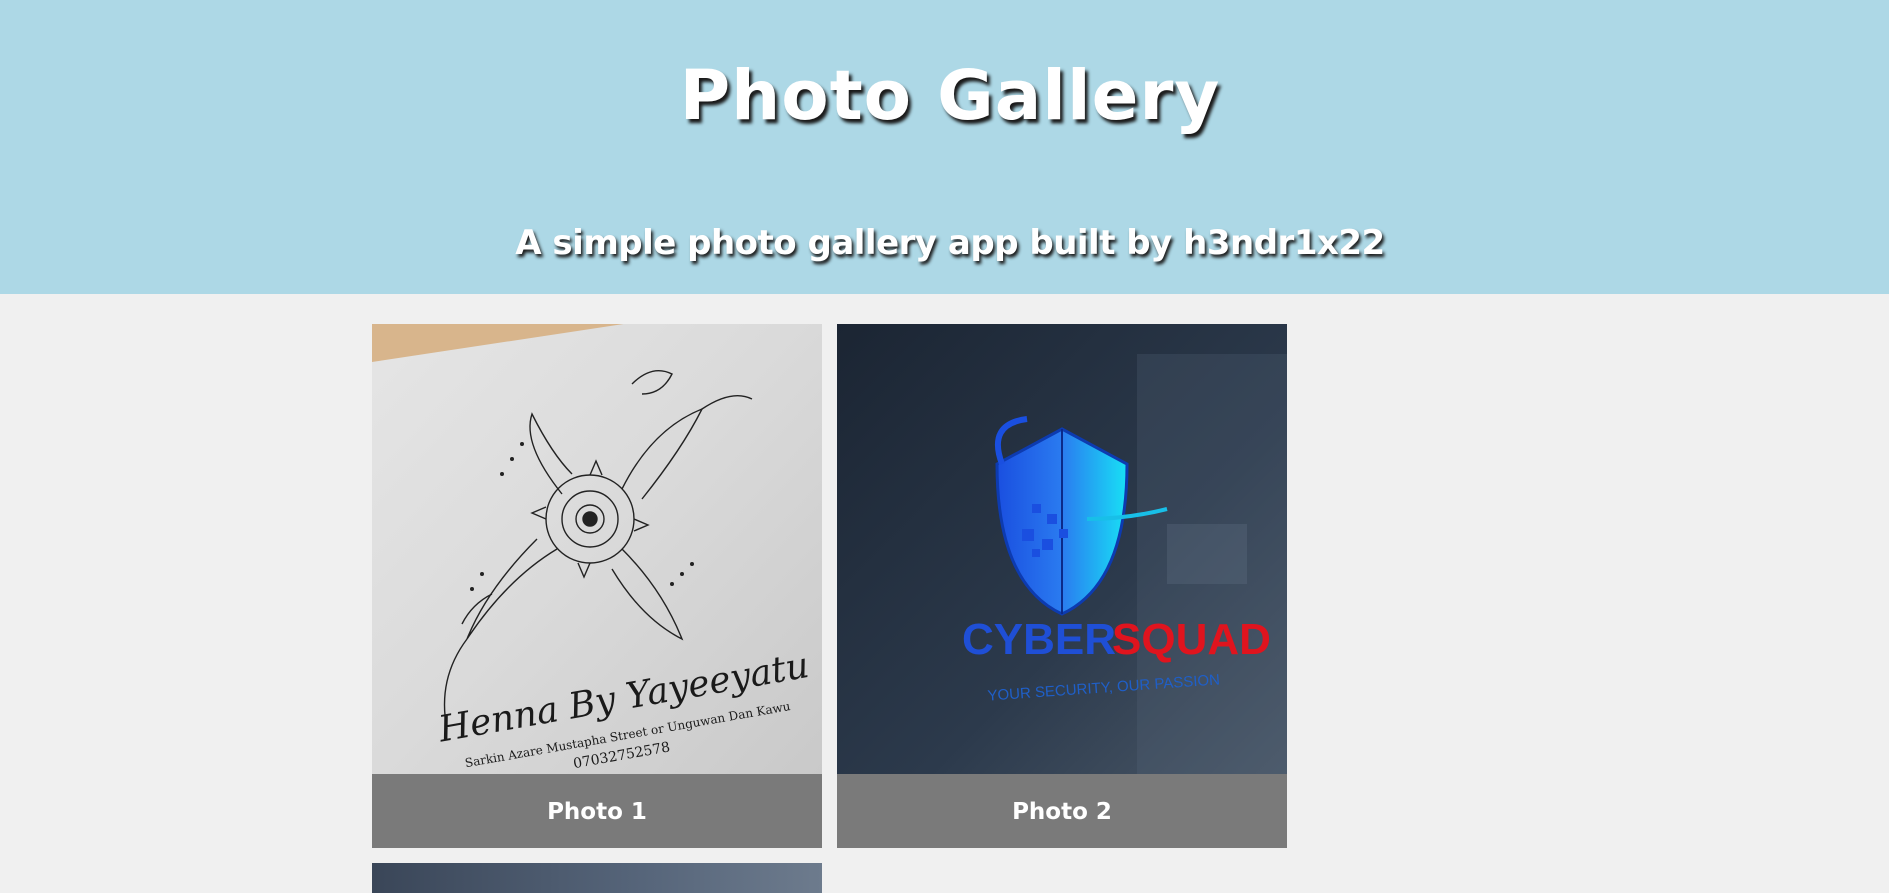 Image resolution: width=1889 pixels, height=893 pixels. What do you see at coordinates (1062, 812) in the screenshot?
I see `photo-caption: Photo 2` at bounding box center [1062, 812].